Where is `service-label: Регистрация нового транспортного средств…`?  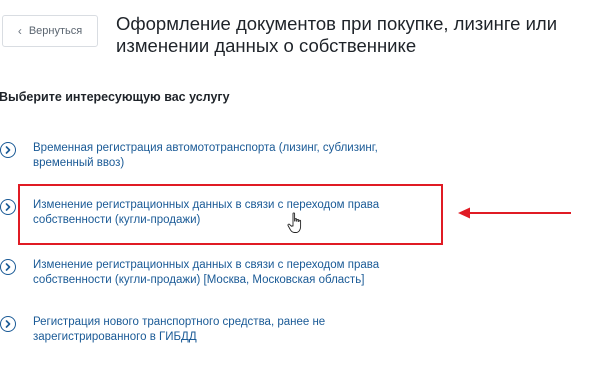
service-label: Регистрация нового транспортного средств… is located at coordinates (179, 329).